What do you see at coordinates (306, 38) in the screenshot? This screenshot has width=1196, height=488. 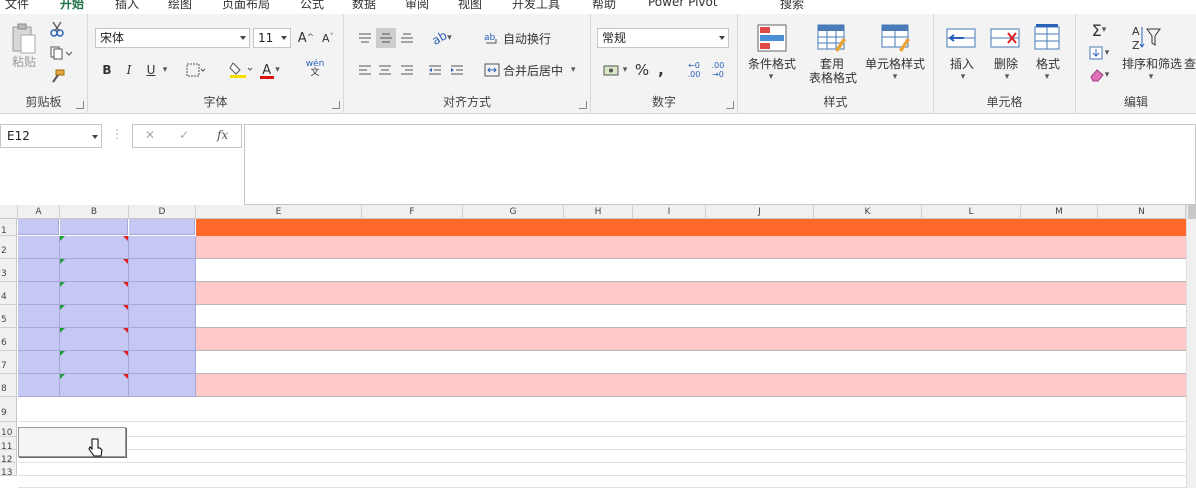 I see `grow-font-button: A ^` at bounding box center [306, 38].